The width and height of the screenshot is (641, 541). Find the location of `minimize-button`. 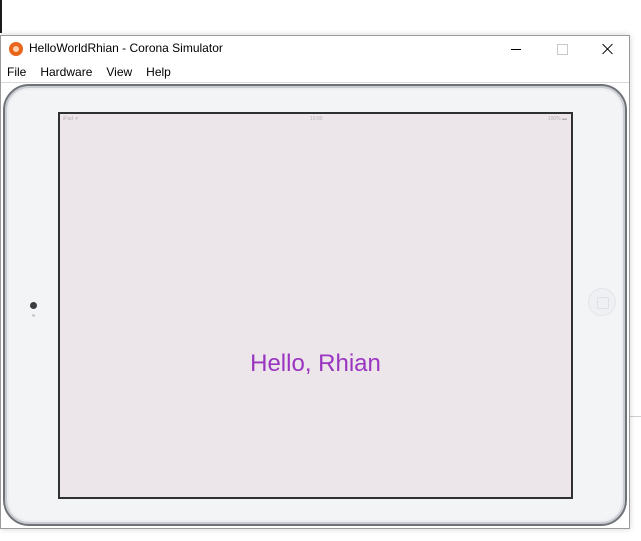

minimize-button is located at coordinates (516, 49).